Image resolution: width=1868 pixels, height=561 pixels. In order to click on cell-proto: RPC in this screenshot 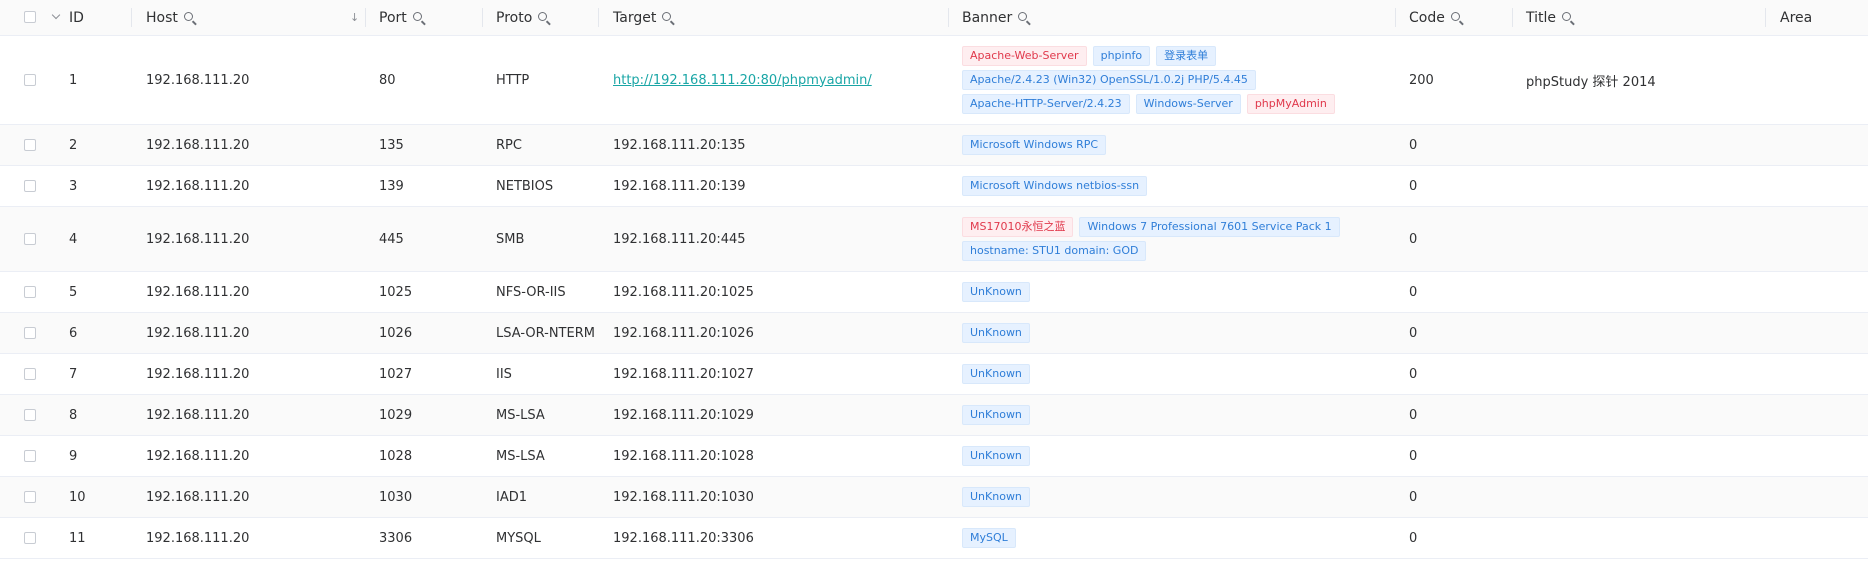, I will do `click(509, 145)`.